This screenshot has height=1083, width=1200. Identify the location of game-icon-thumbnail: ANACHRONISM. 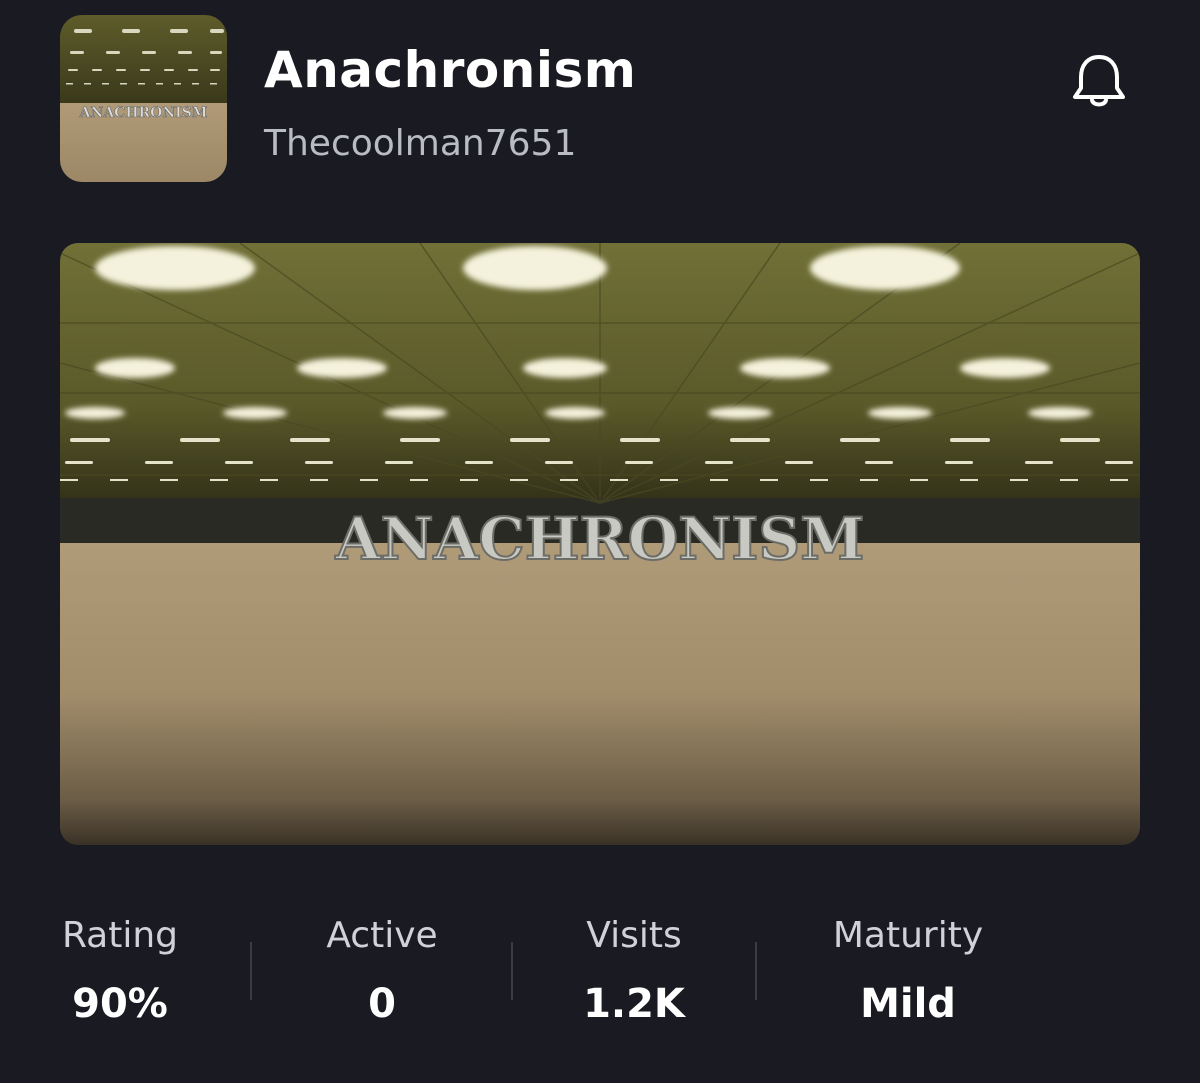
(143, 98).